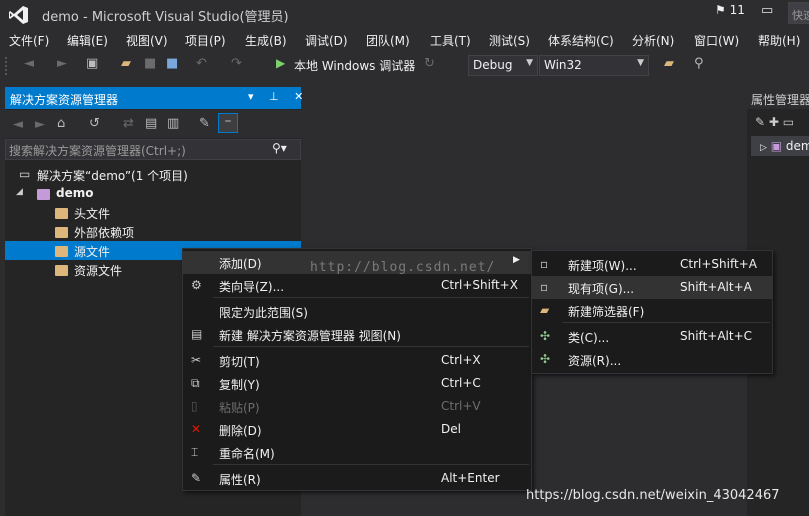  What do you see at coordinates (470, 478) in the screenshot?
I see `menu-item-shortcut: Alt+Enter` at bounding box center [470, 478].